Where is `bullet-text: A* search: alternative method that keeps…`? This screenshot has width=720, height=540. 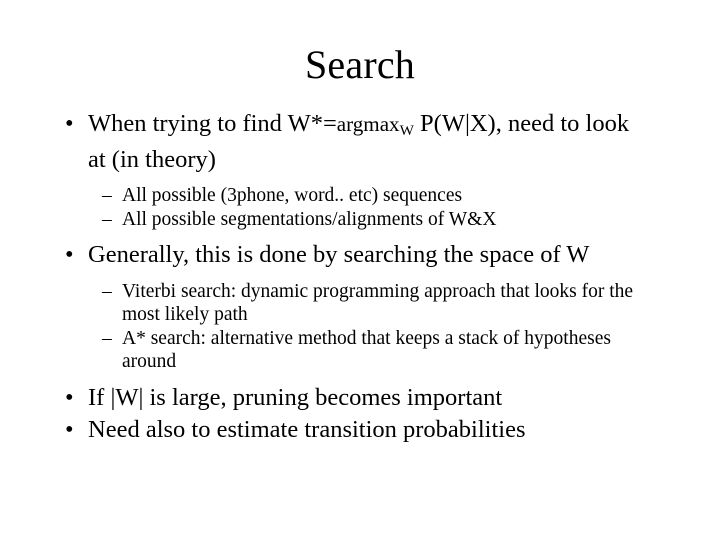
bullet-text: A* search: alternative method that keeps… is located at coordinates (366, 350).